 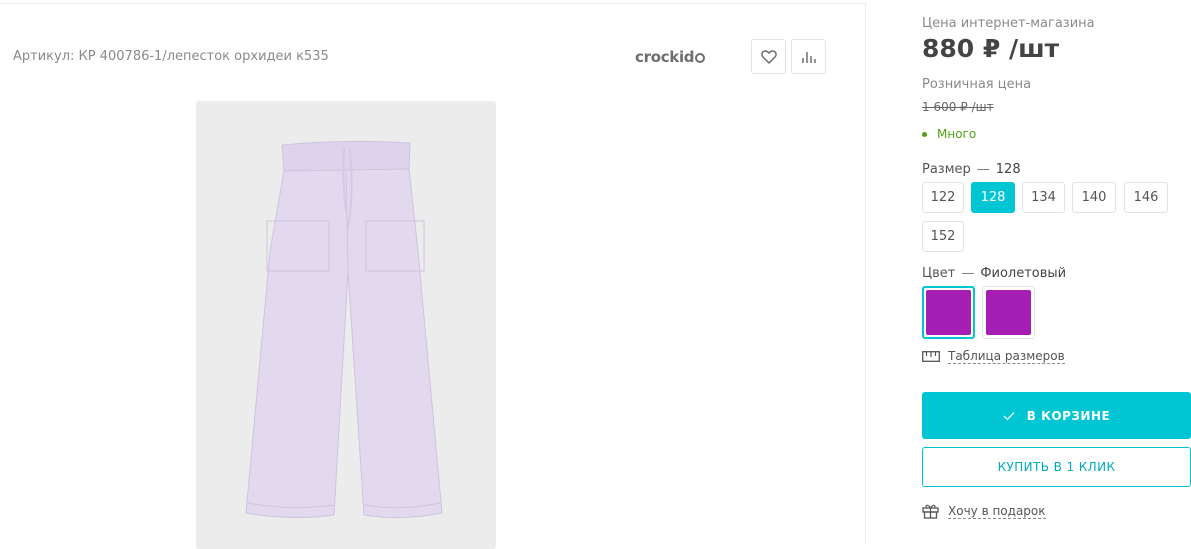 I want to click on ruler-icon, so click(x=931, y=356).